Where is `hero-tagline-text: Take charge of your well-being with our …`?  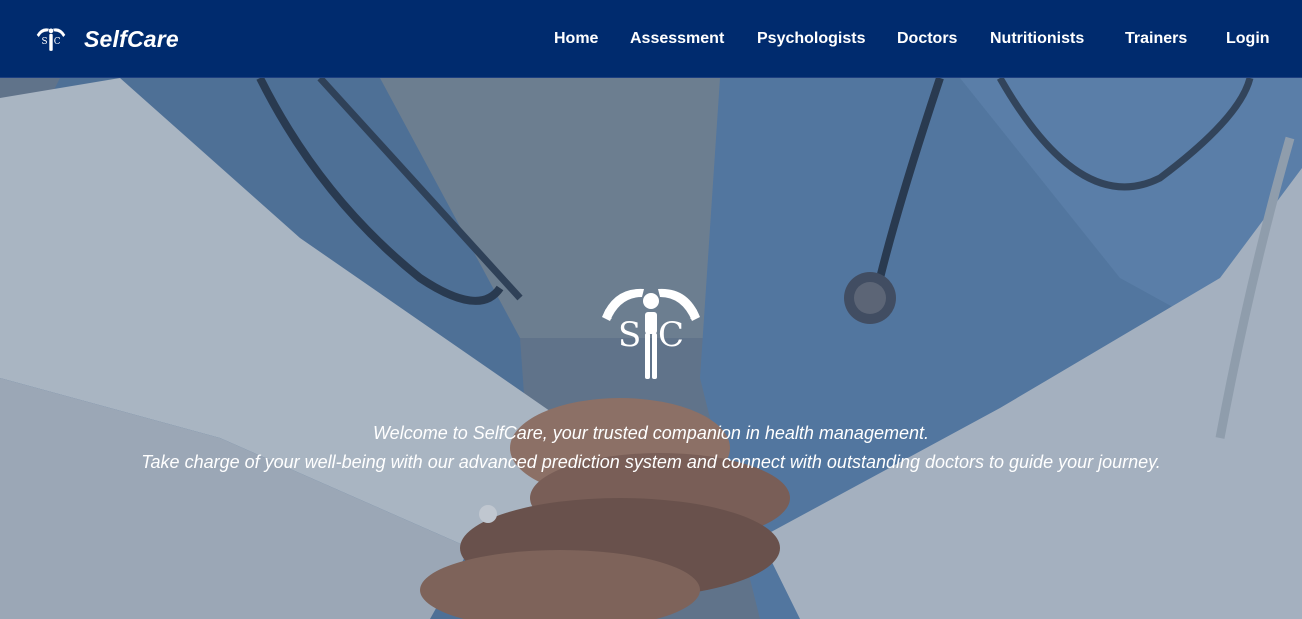
hero-tagline-text: Take charge of your well-being with our … is located at coordinates (651, 462).